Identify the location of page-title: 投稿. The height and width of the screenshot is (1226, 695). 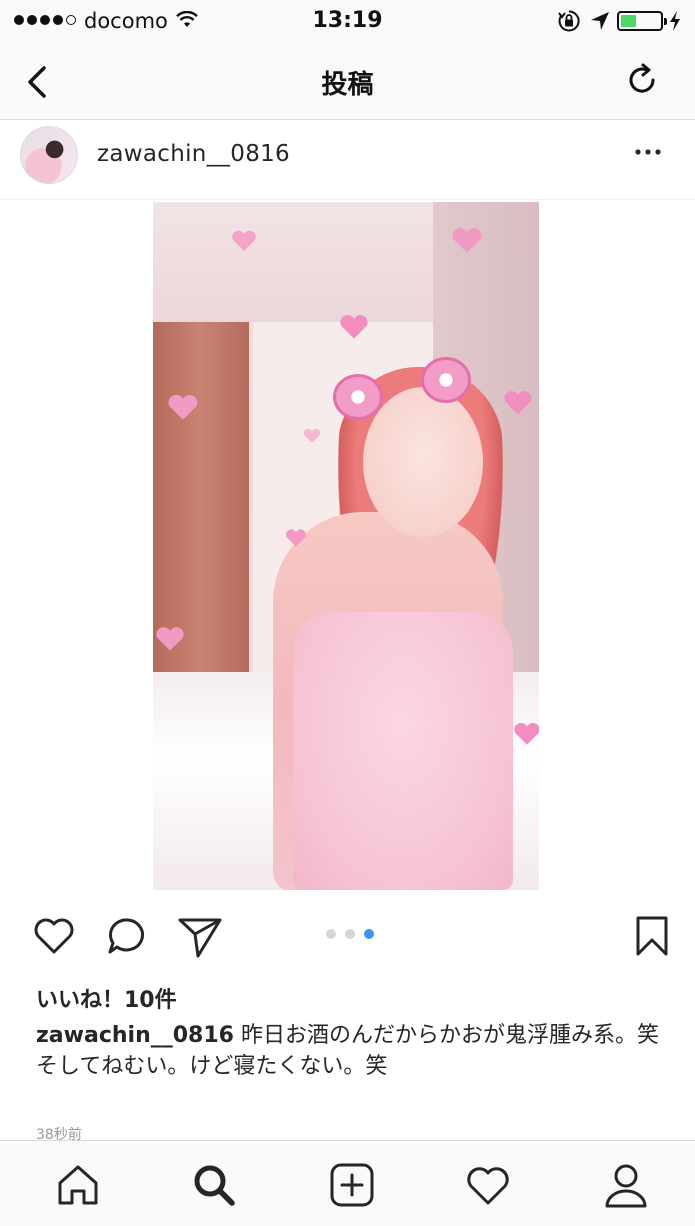
(347, 85).